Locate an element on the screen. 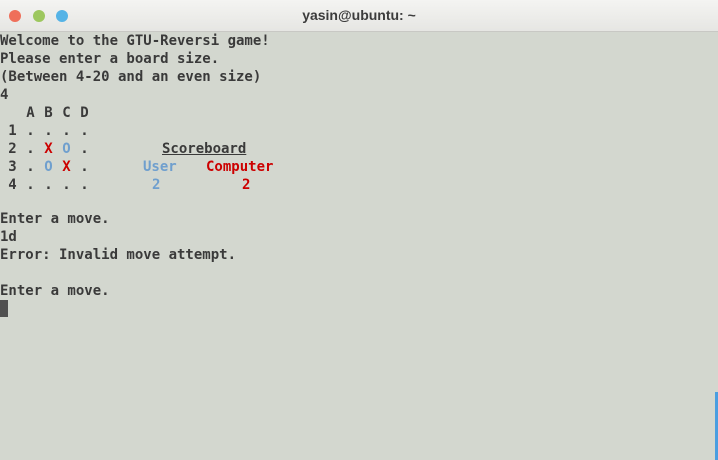 The height and width of the screenshot is (460, 718). scoreboard-user-label: User is located at coordinates (160, 167).